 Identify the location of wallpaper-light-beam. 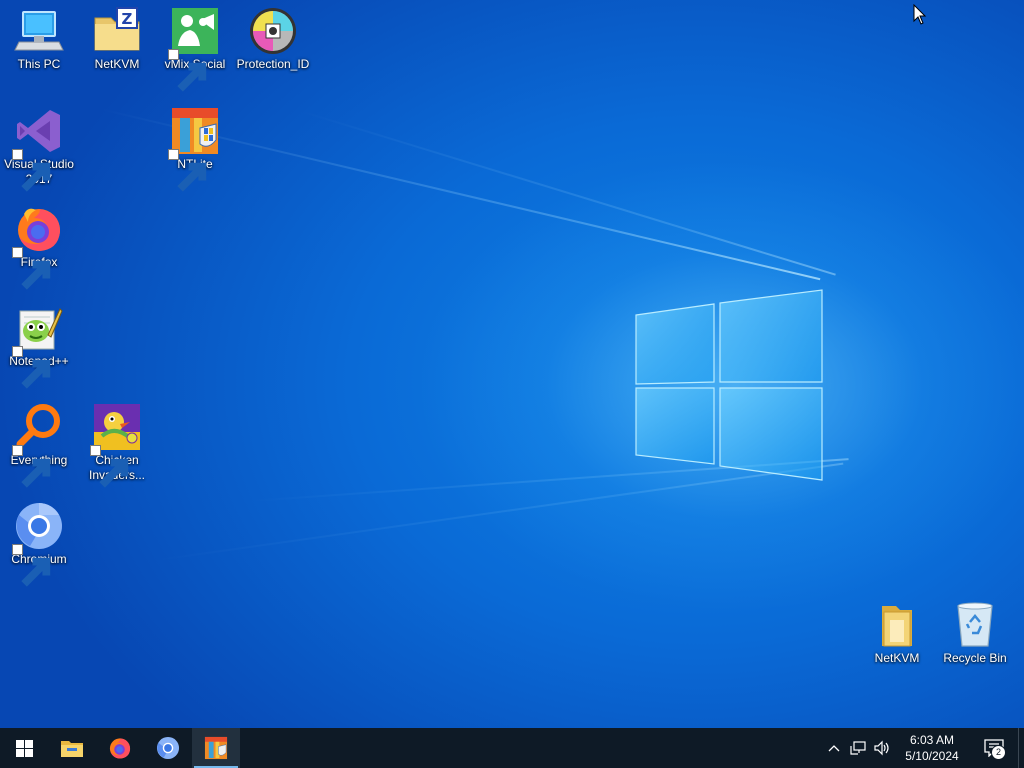
(567, 193).